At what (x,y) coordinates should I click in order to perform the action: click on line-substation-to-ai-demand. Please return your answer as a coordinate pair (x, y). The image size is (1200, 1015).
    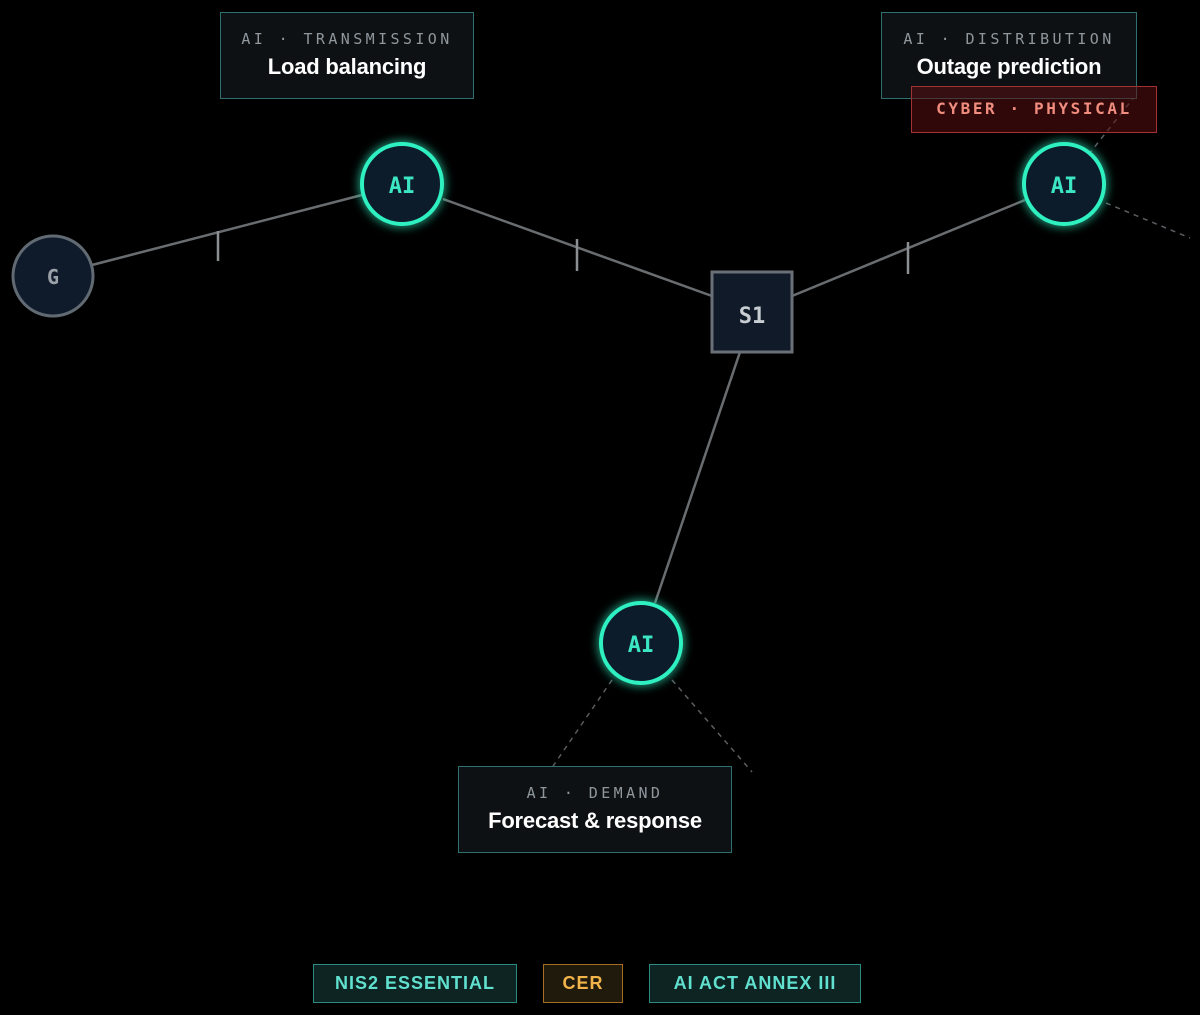
    Looking at the image, I should click on (697, 477).